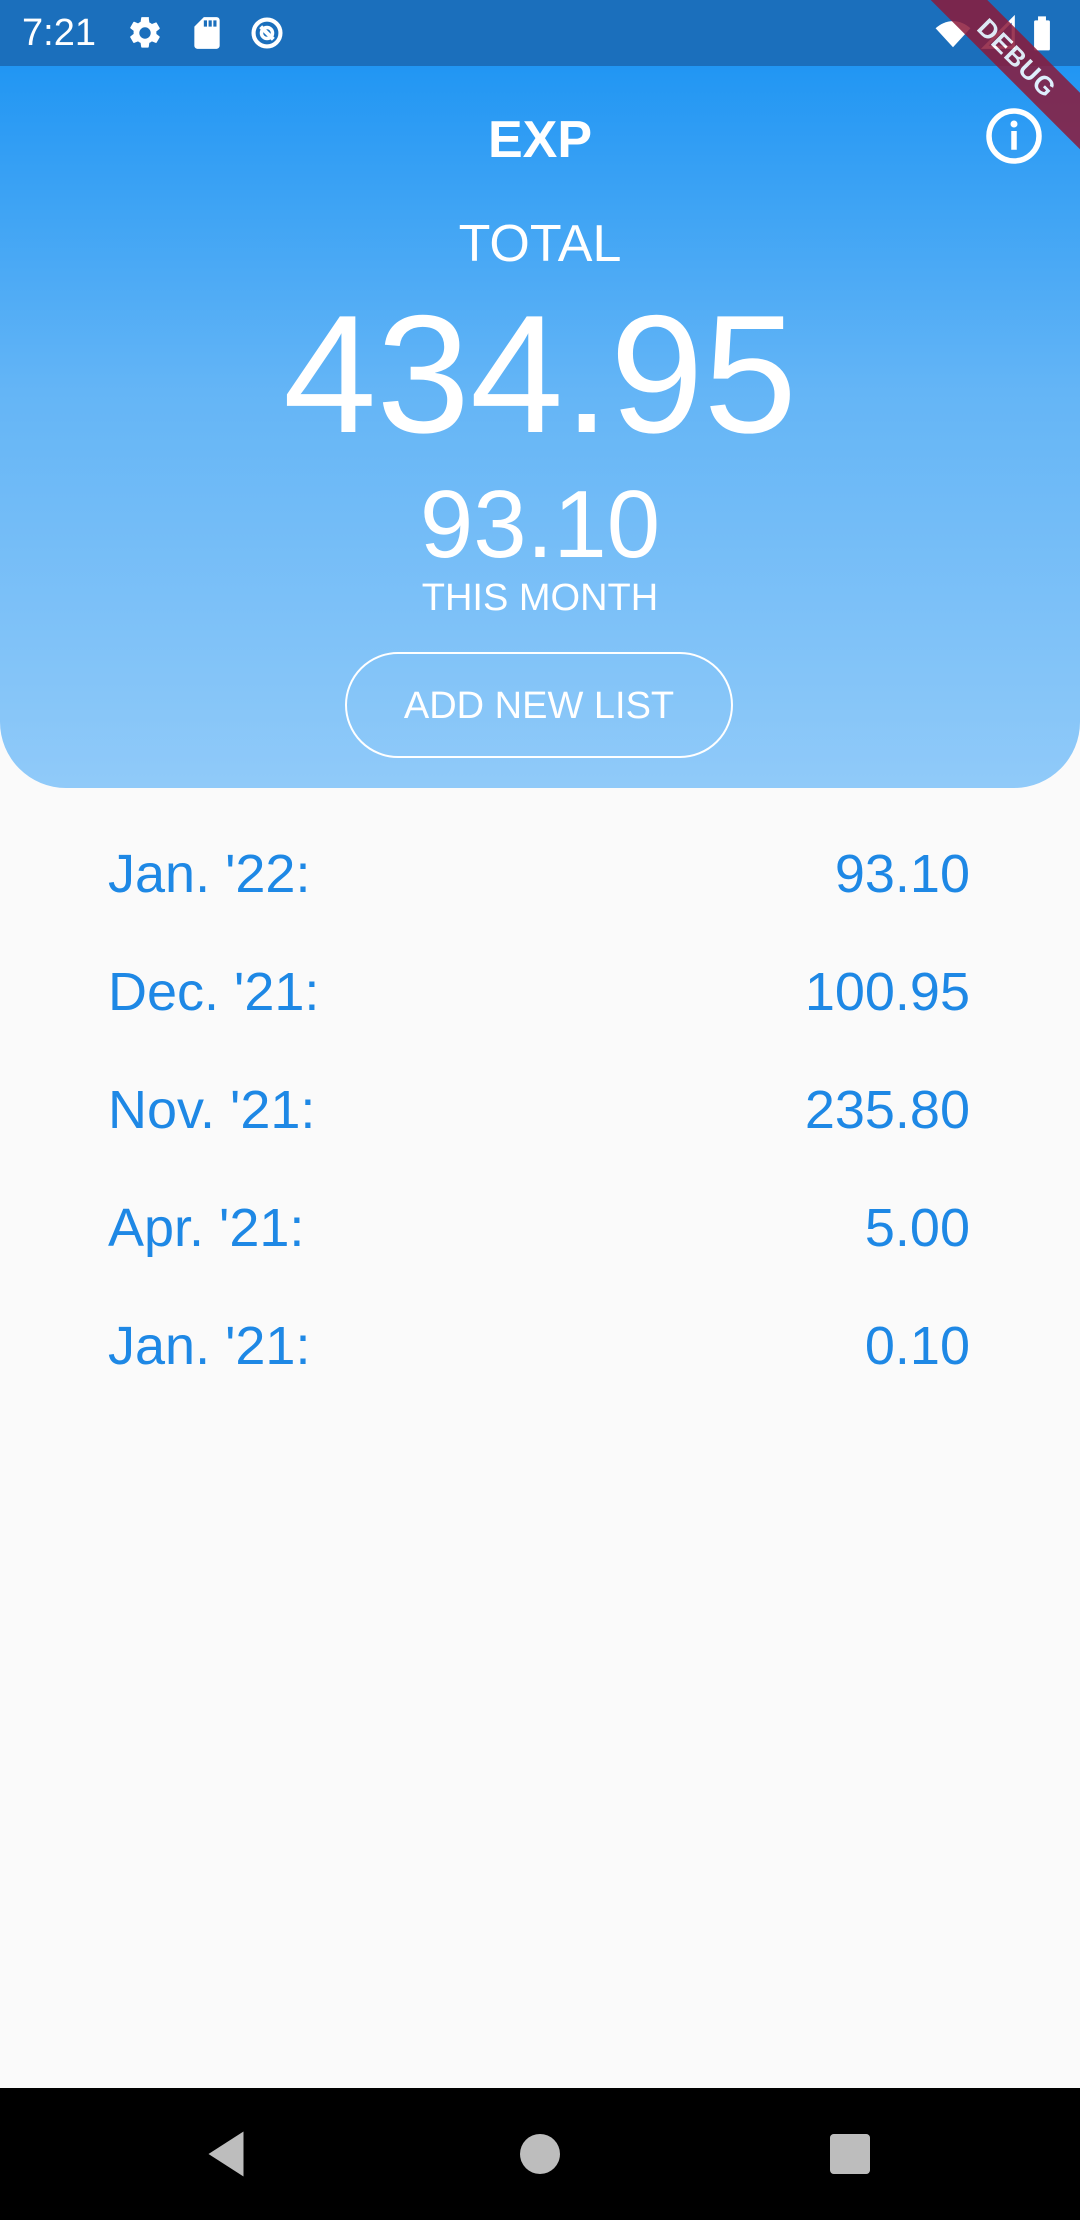  I want to click on add-new-list-button: ADD NEW LIST, so click(539, 705).